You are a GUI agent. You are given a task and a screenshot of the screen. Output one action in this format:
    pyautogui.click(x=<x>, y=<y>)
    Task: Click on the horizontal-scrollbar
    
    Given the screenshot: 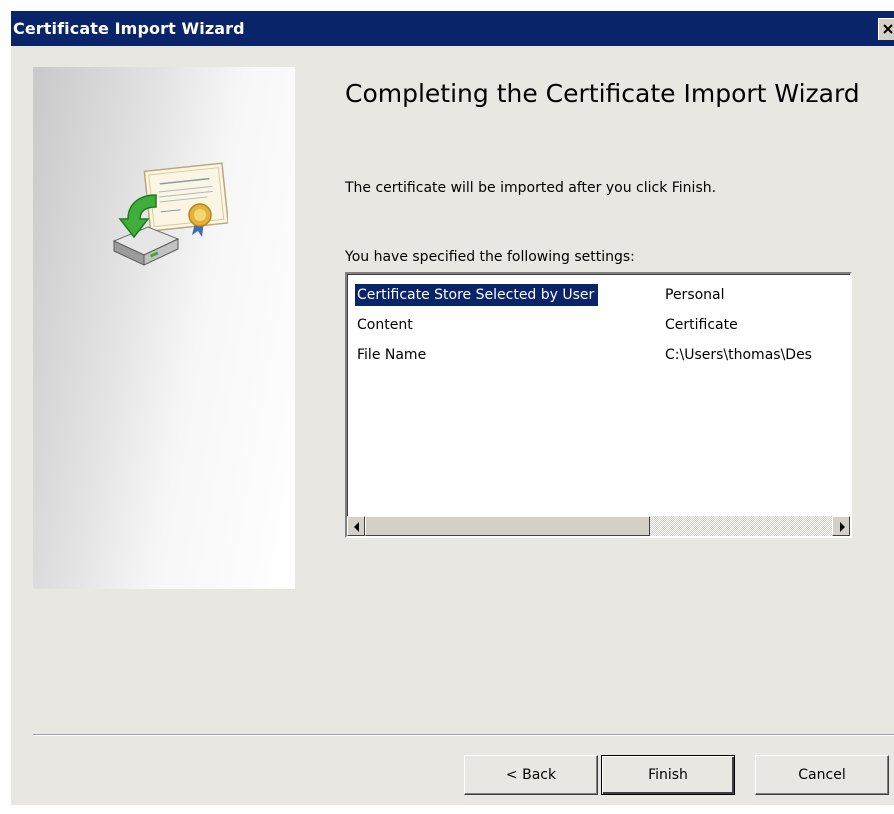 What is the action you would take?
    pyautogui.click(x=598, y=526)
    